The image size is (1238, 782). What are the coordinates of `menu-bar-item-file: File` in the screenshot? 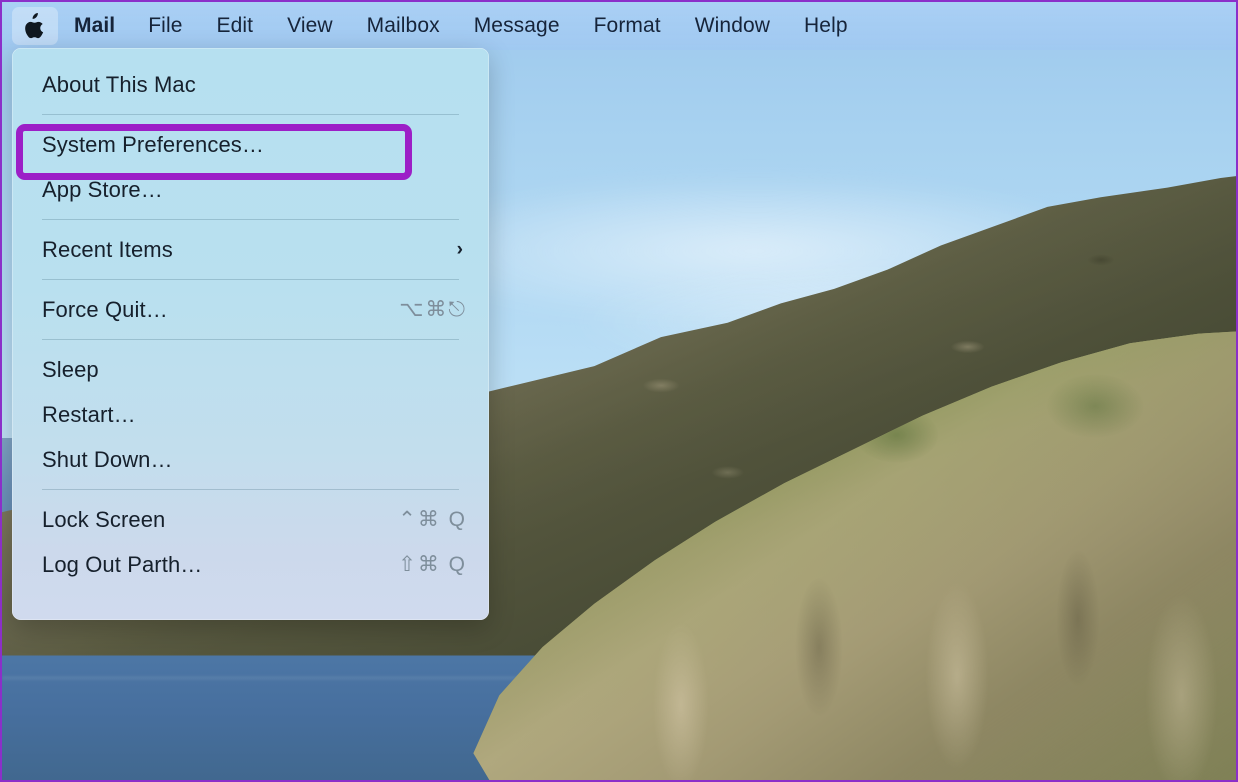 It's located at (165, 26).